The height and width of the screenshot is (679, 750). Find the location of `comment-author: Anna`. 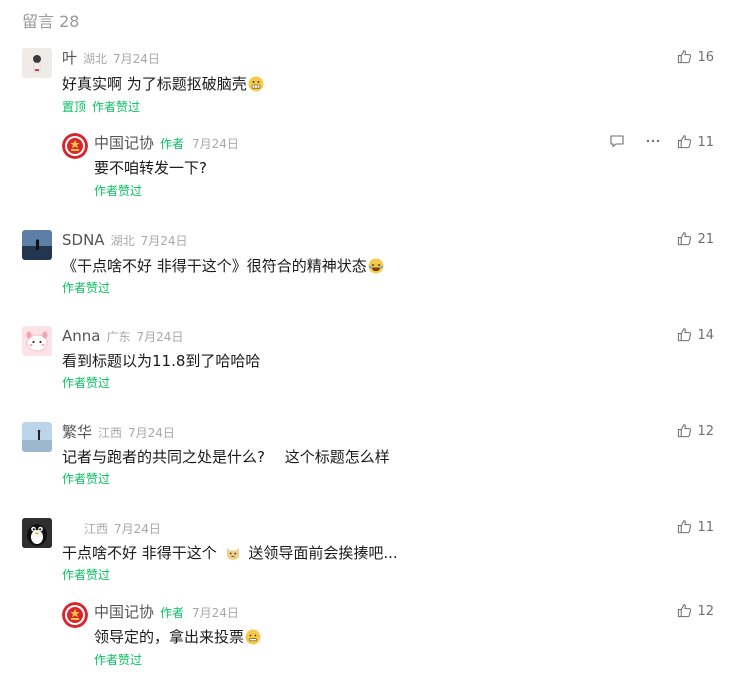

comment-author: Anna is located at coordinates (81, 336).